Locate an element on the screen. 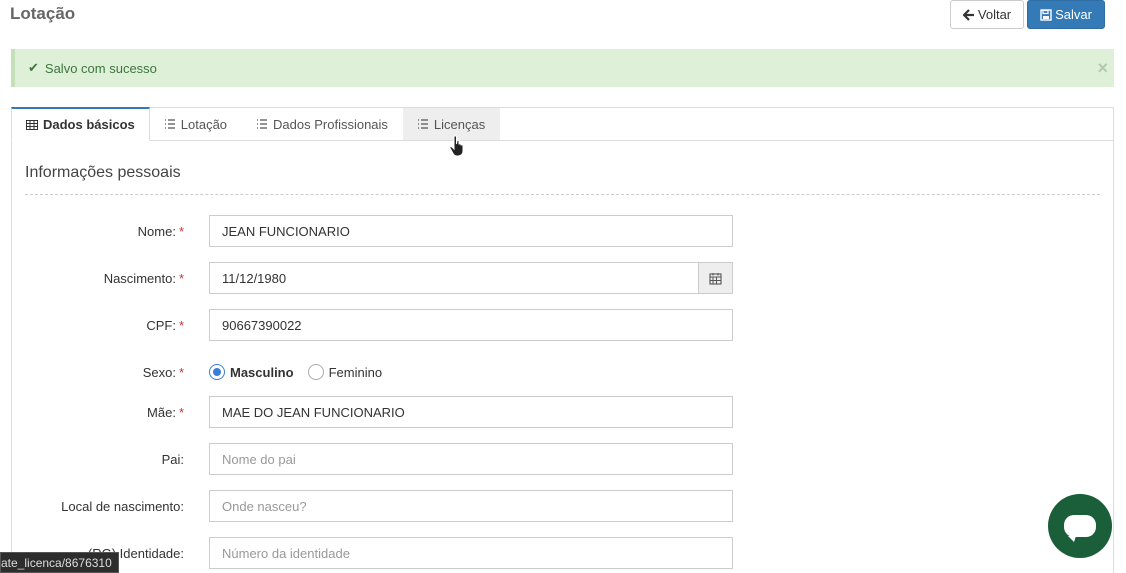 This screenshot has height=573, width=1126. chat-button is located at coordinates (1080, 526).